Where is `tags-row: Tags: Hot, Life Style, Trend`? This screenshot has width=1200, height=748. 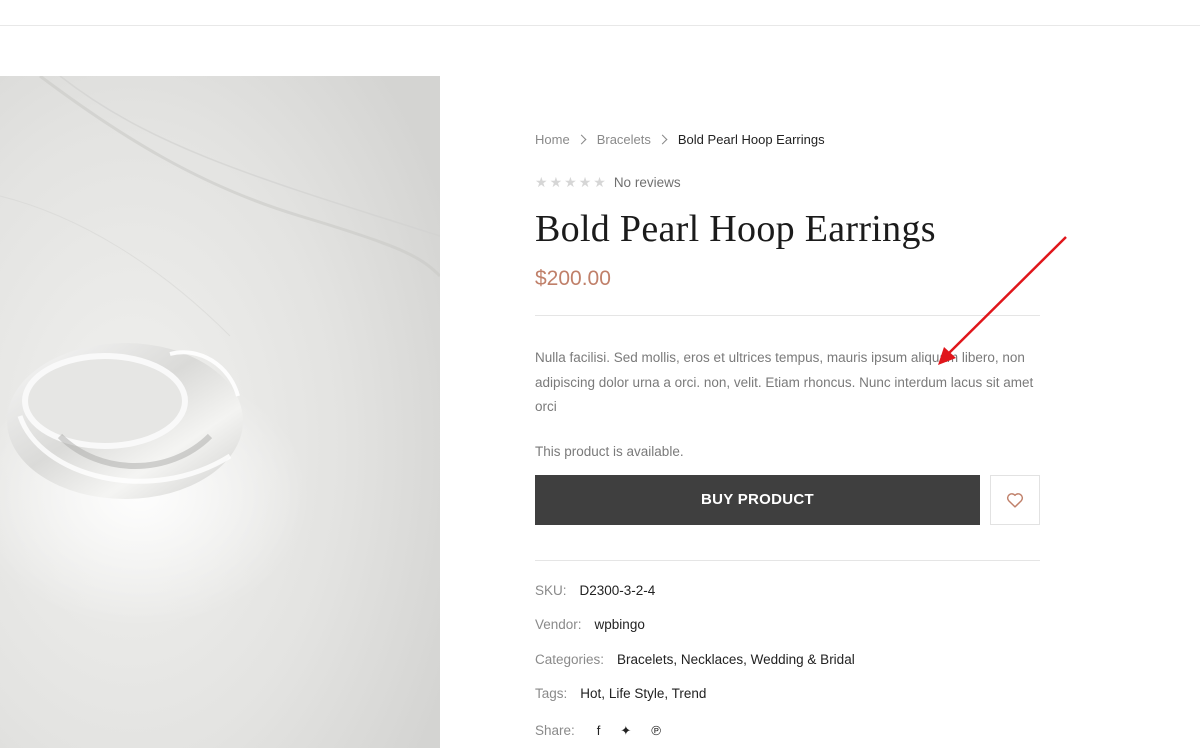 tags-row: Tags: Hot, Life Style, Trend is located at coordinates (621, 693).